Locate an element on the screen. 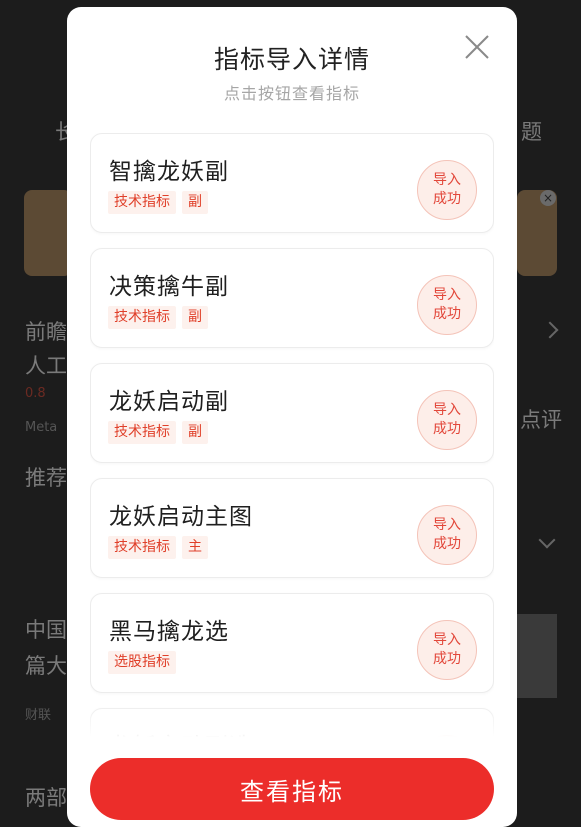 The image size is (581, 827). indicator-card: 智擒龙妖副技术指标副 导入成功 is located at coordinates (292, 183).